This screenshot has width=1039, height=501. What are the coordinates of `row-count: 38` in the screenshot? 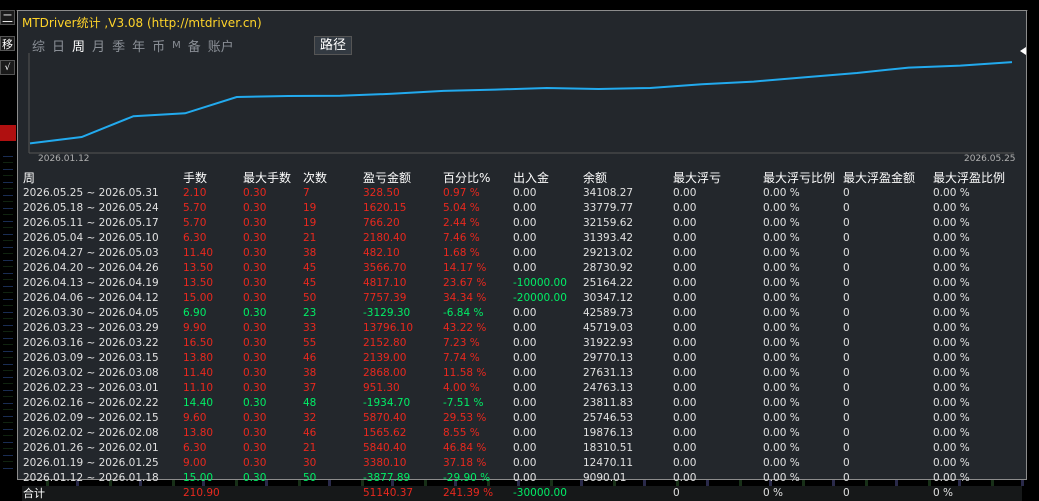 It's located at (310, 253).